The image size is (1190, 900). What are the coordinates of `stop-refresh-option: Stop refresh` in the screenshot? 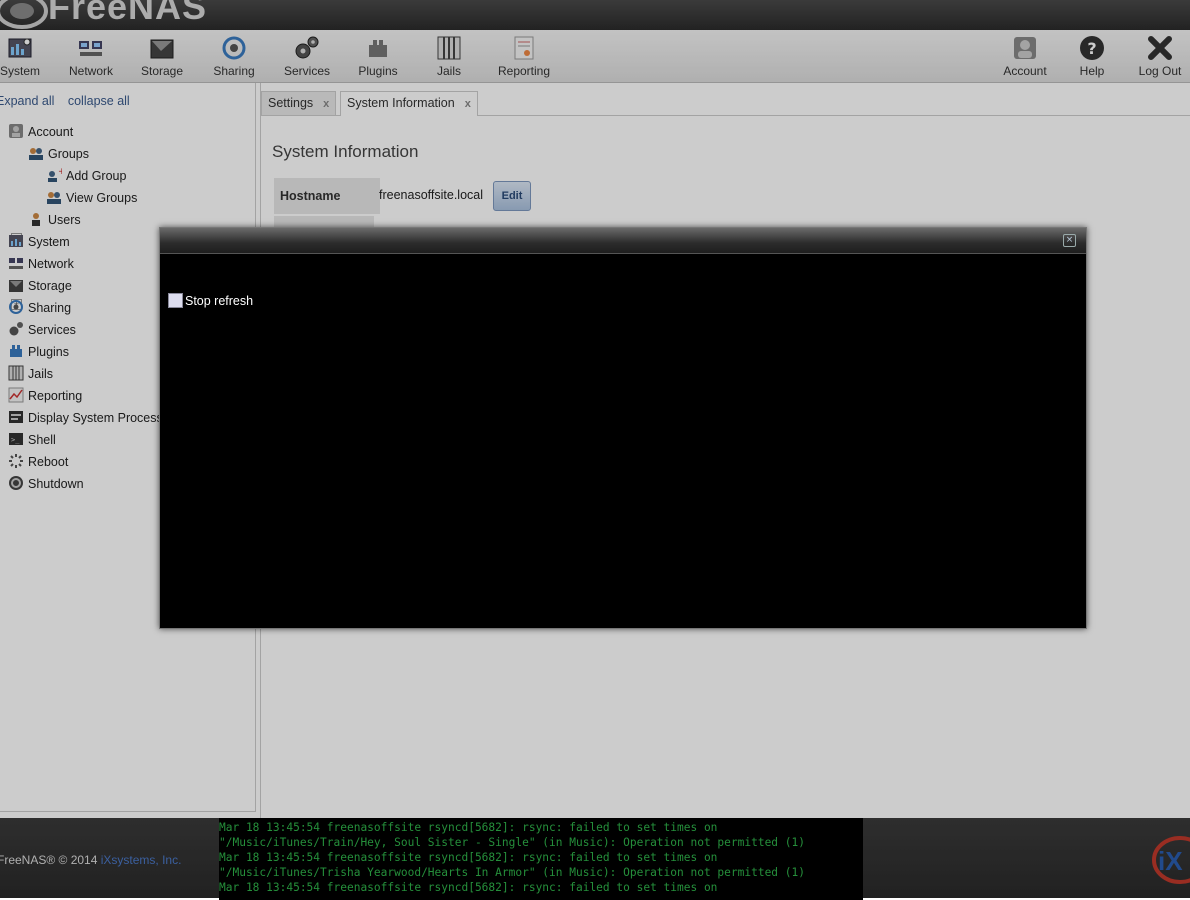 It's located at (210, 300).